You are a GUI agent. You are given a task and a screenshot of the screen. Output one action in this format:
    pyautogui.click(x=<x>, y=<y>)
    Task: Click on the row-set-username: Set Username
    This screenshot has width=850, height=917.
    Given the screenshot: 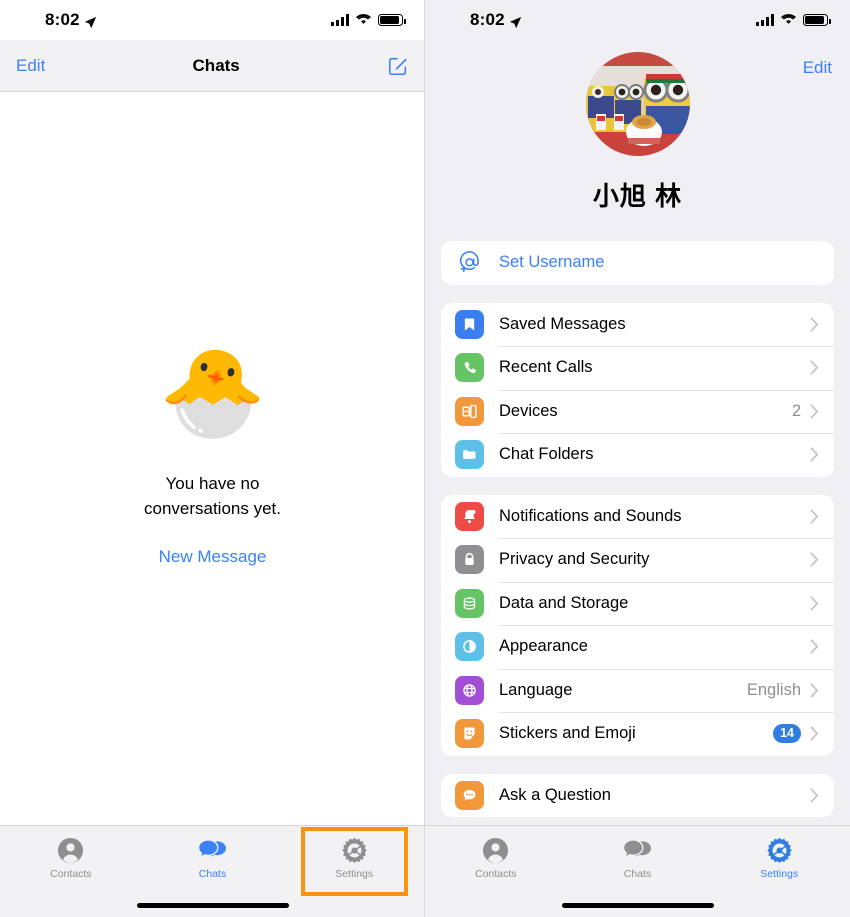 What is the action you would take?
    pyautogui.click(x=637, y=263)
    